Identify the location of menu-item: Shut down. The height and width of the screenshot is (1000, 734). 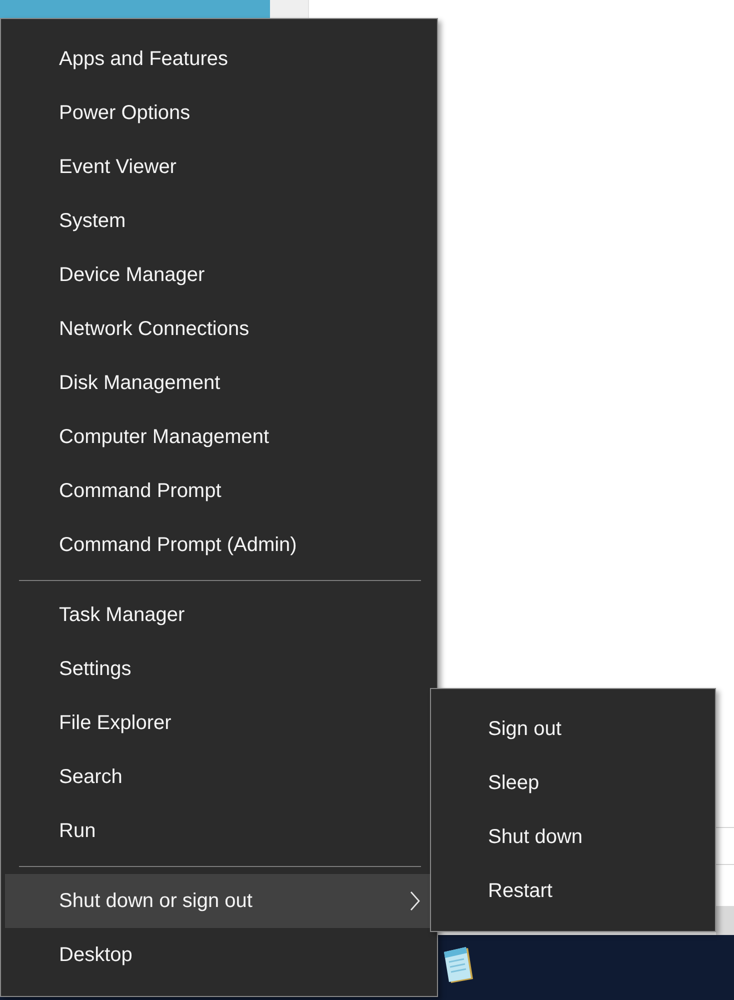
(573, 837).